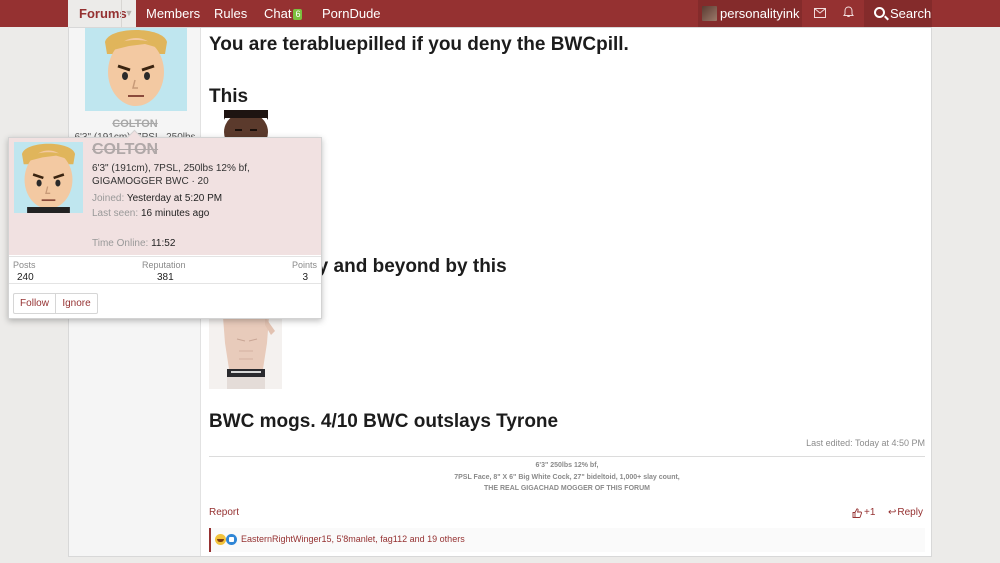  What do you see at coordinates (135, 124) in the screenshot?
I see `author-username: COLTON` at bounding box center [135, 124].